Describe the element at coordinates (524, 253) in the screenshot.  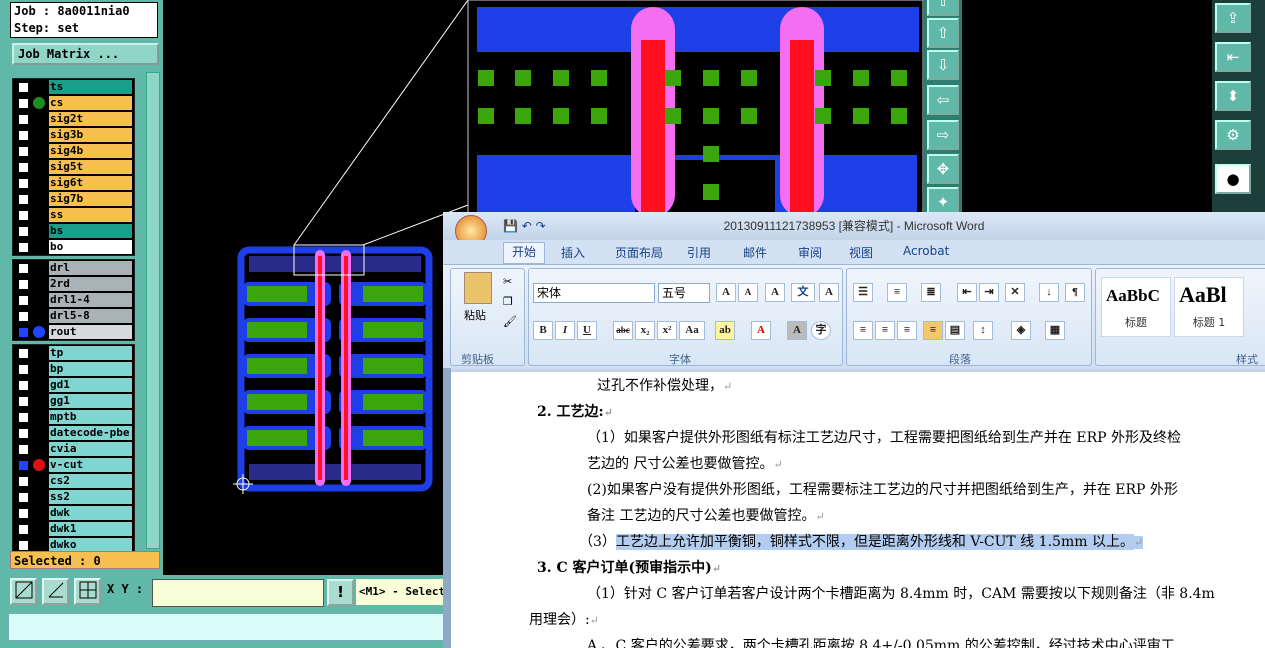
I see `ribbon-tab: 开始` at that location.